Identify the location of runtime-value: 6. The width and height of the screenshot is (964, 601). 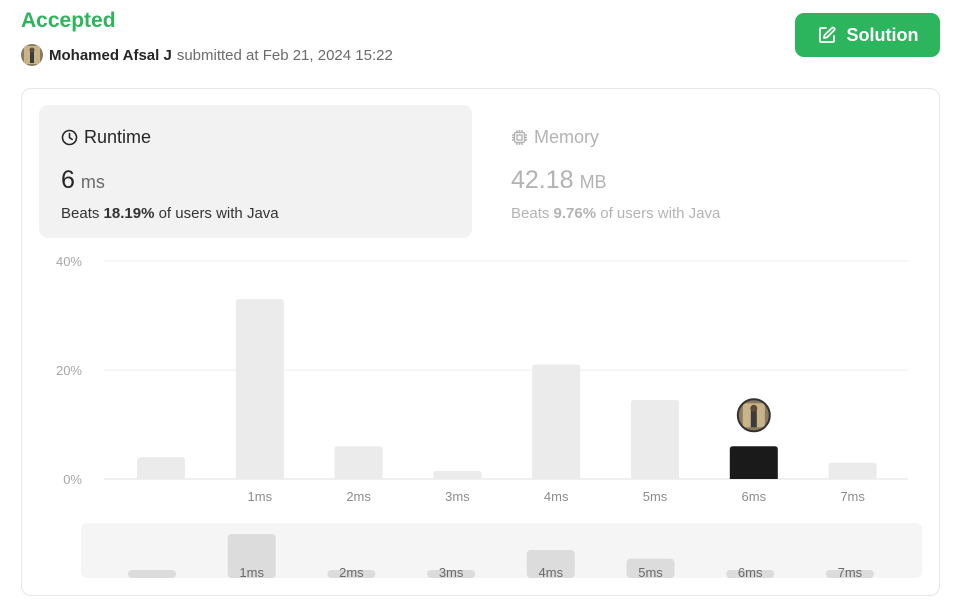
(68, 180).